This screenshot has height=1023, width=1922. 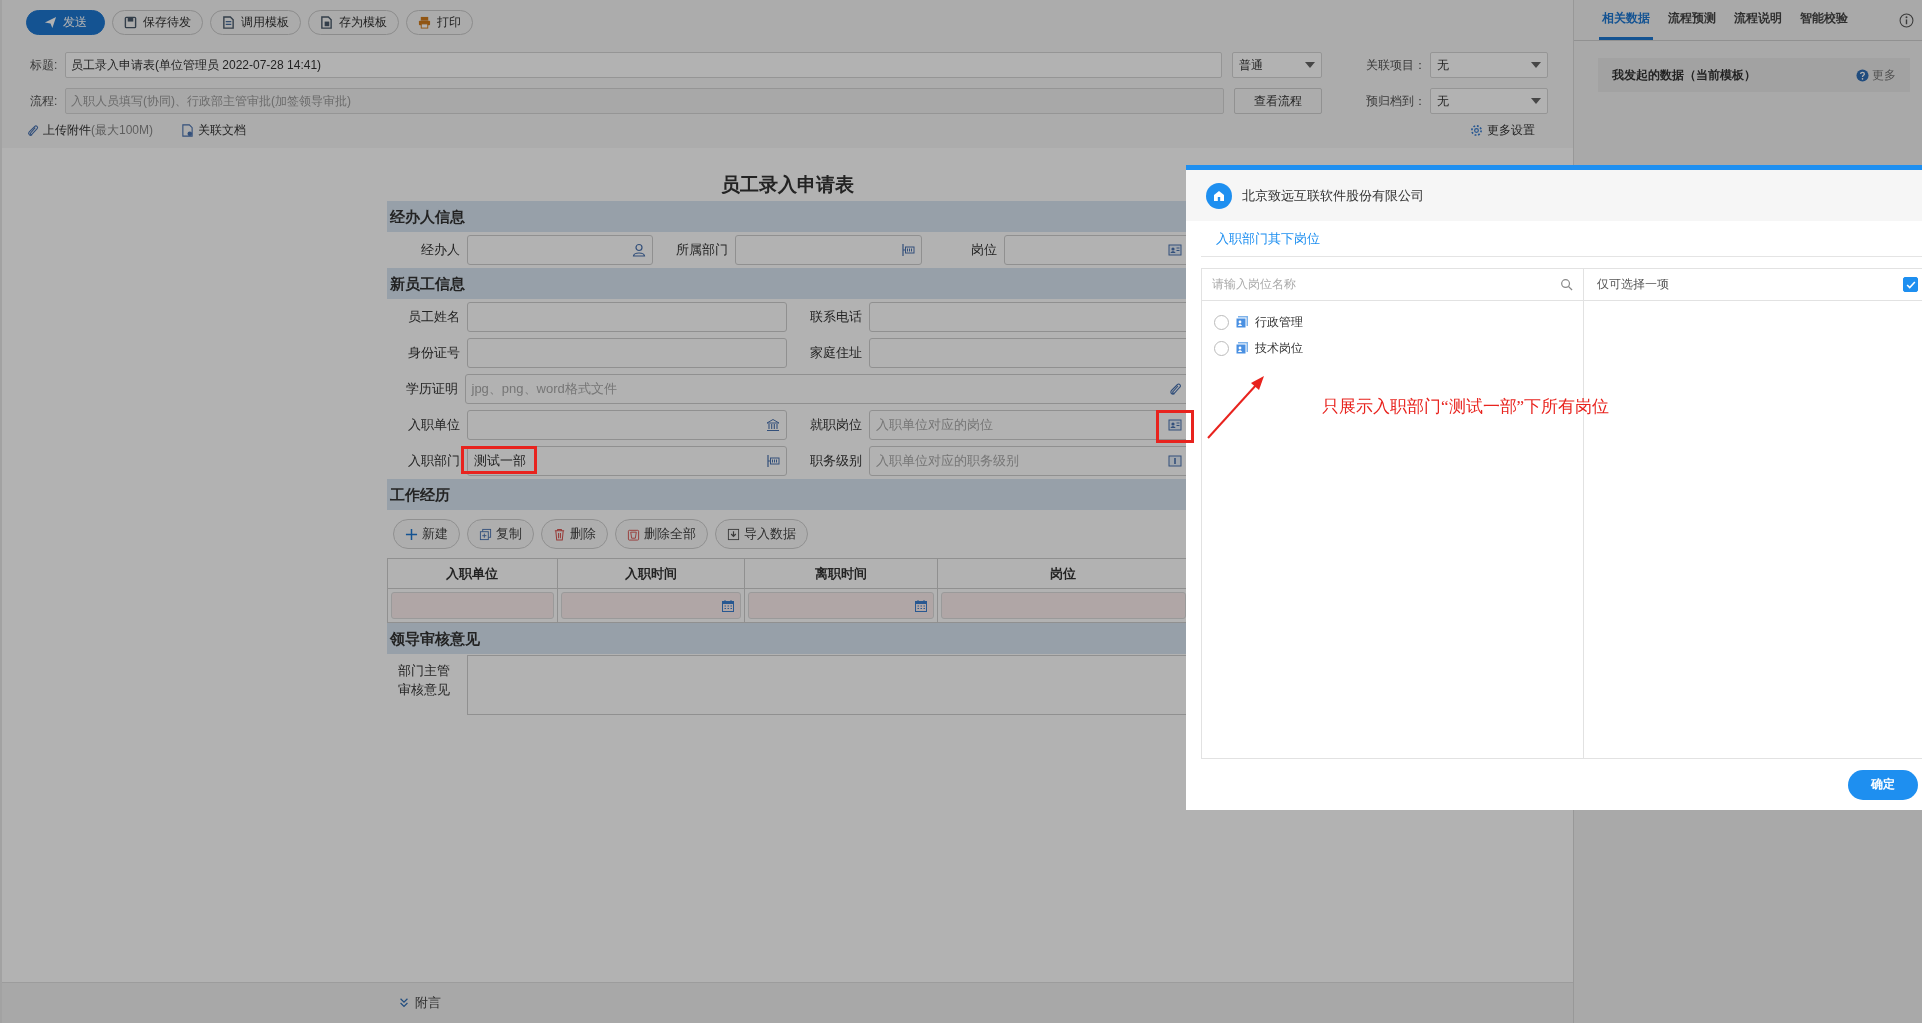 I want to click on form-title: 员工录入申请表, so click(x=787, y=185).